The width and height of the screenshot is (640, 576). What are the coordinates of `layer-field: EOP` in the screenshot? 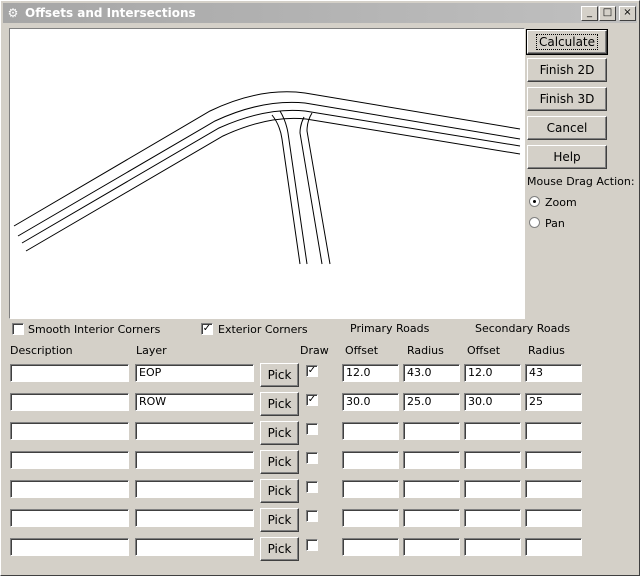 It's located at (194, 373).